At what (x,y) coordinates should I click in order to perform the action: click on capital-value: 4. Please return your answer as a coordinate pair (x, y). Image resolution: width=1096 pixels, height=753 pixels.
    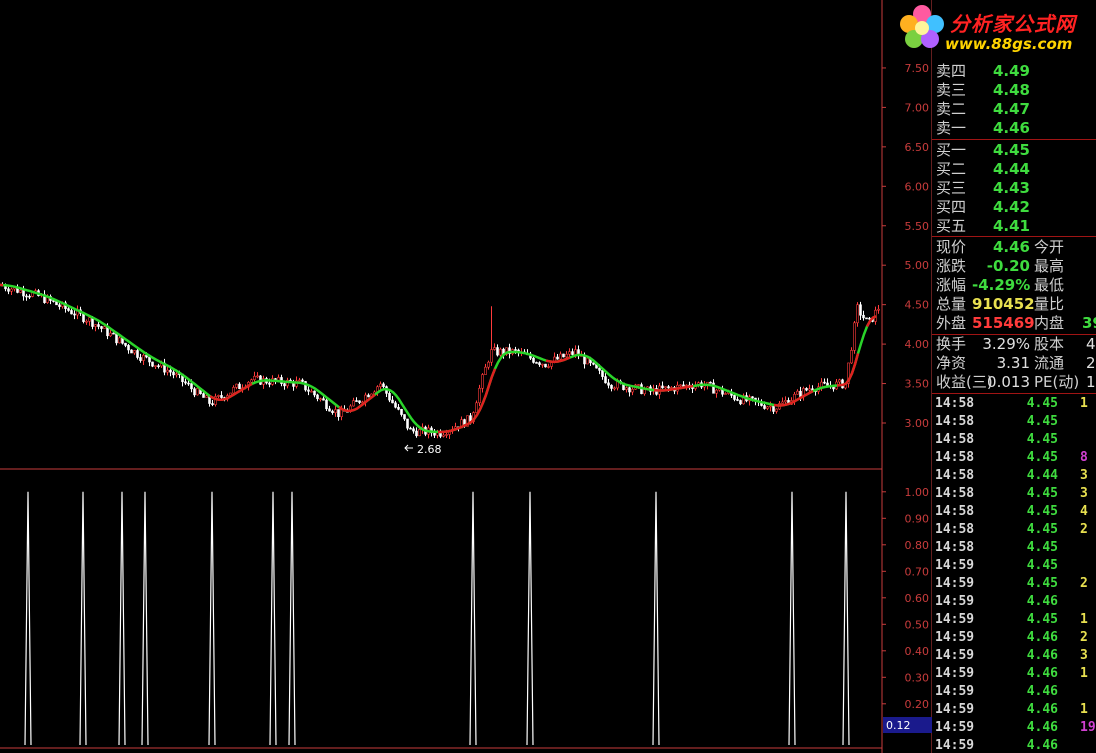
    Looking at the image, I should click on (1091, 344).